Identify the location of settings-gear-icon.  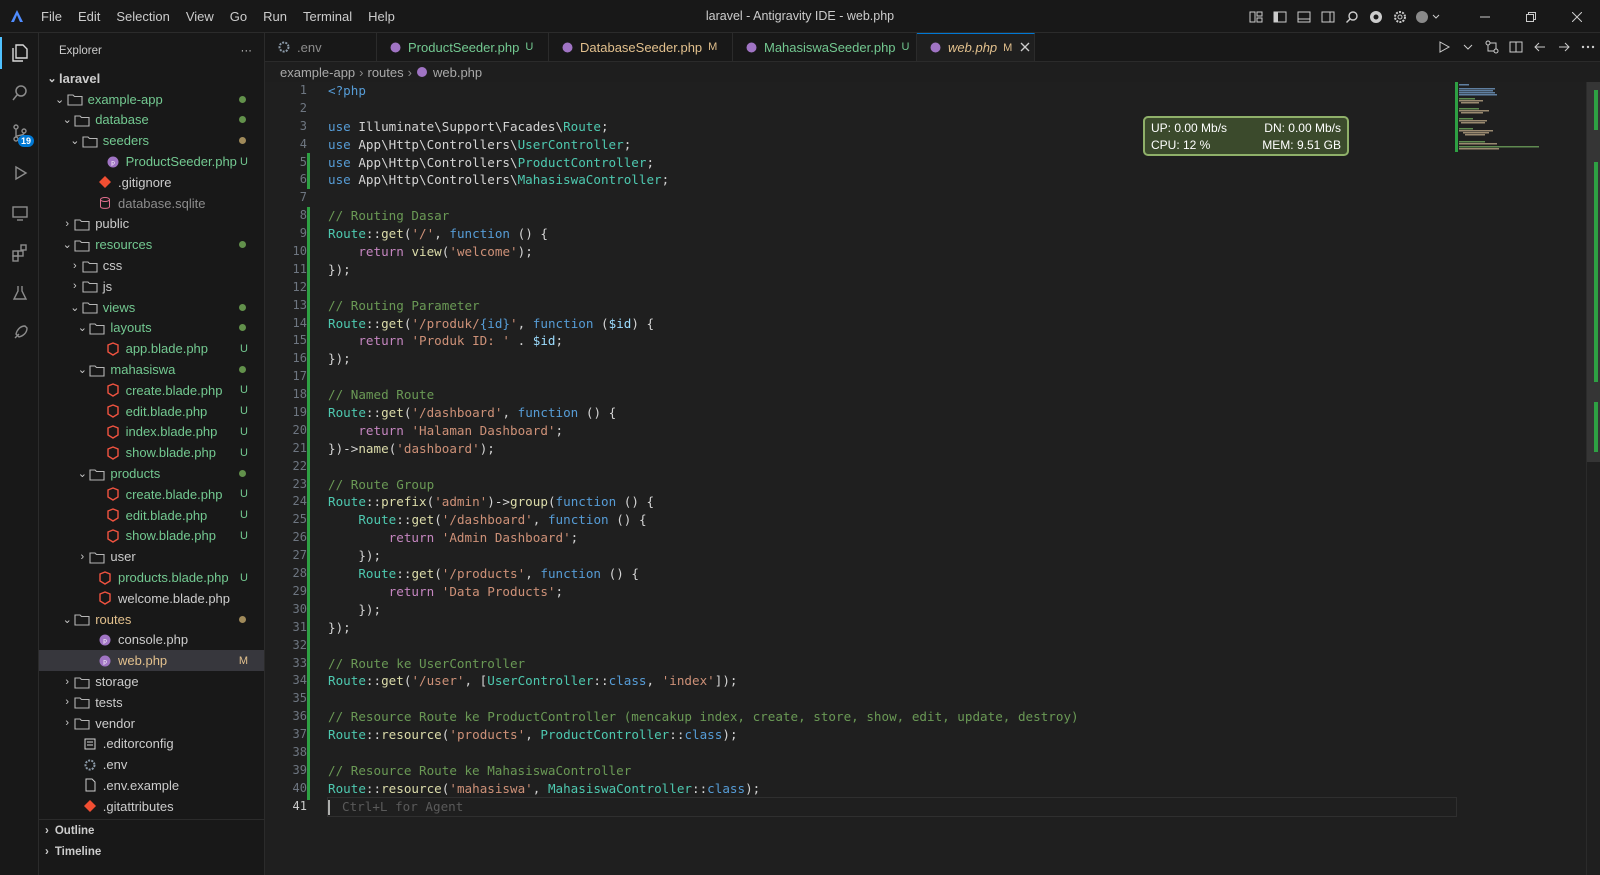
(1400, 17).